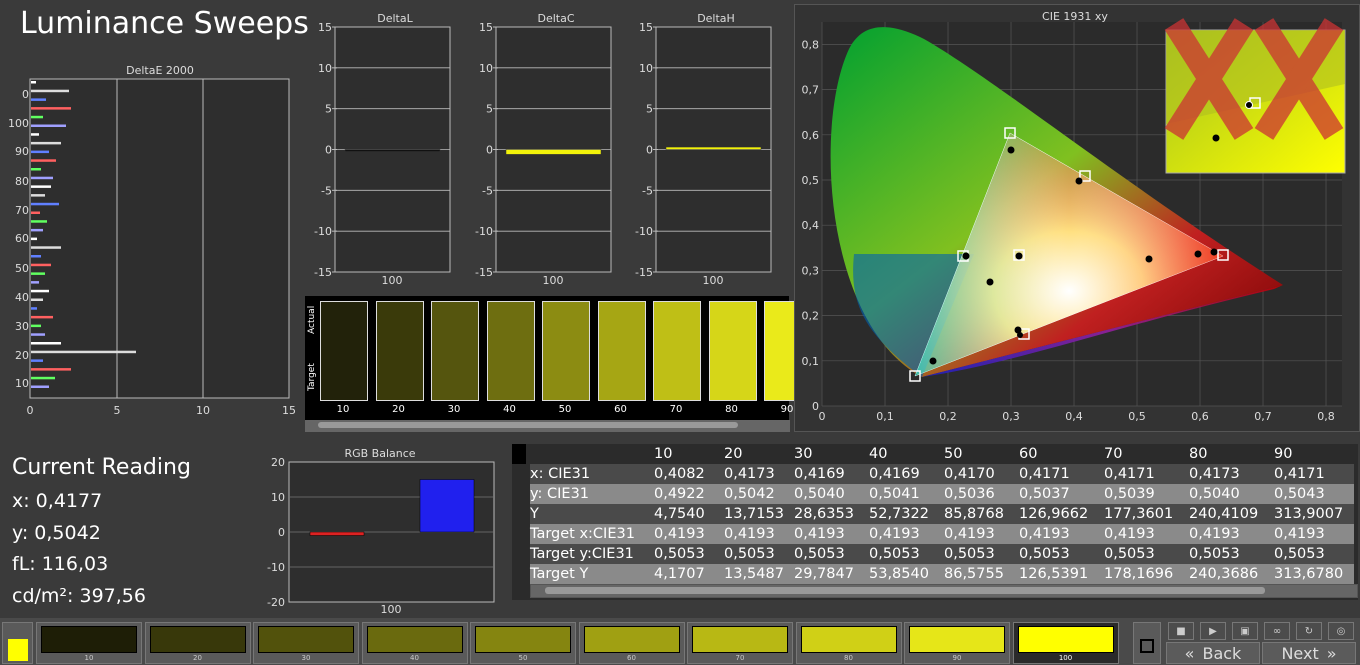 The width and height of the screenshot is (1360, 665). I want to click on settings-icon: ◎, so click(1341, 631).